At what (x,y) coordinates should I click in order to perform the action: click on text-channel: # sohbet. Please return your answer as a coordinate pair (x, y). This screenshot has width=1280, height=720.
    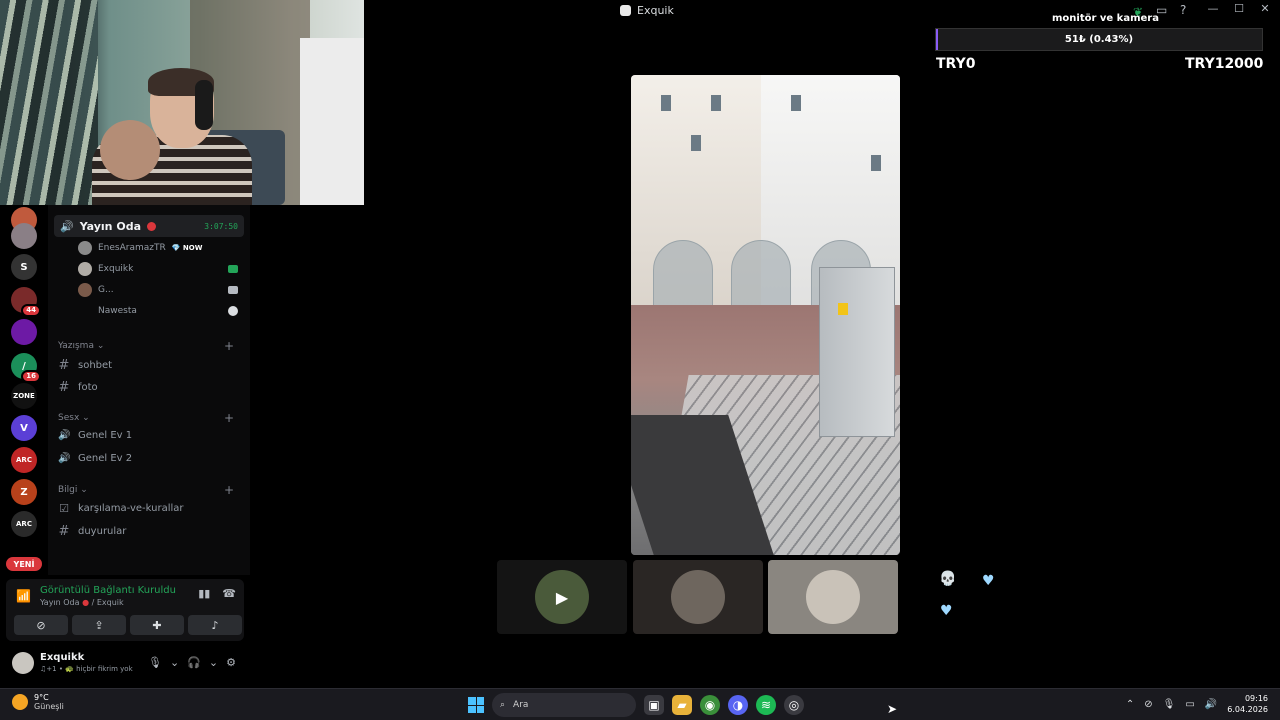
    Looking at the image, I should click on (85, 365).